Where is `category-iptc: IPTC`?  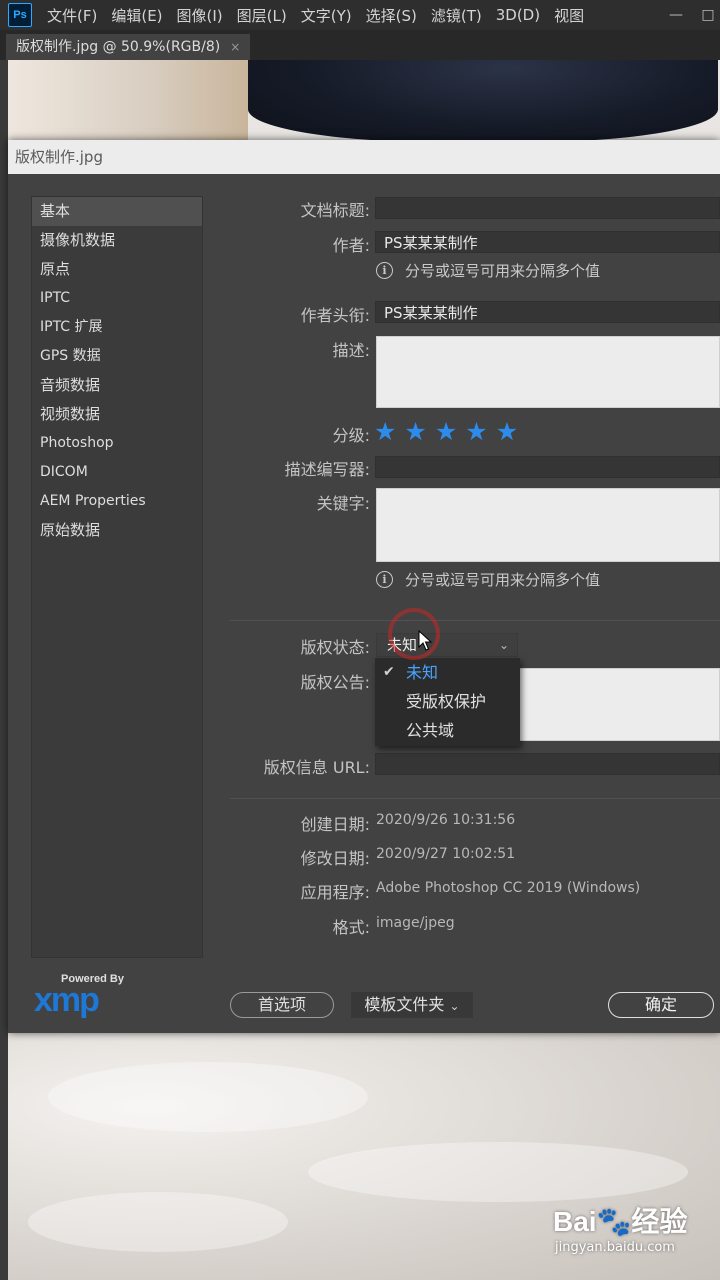 category-iptc: IPTC is located at coordinates (117, 298).